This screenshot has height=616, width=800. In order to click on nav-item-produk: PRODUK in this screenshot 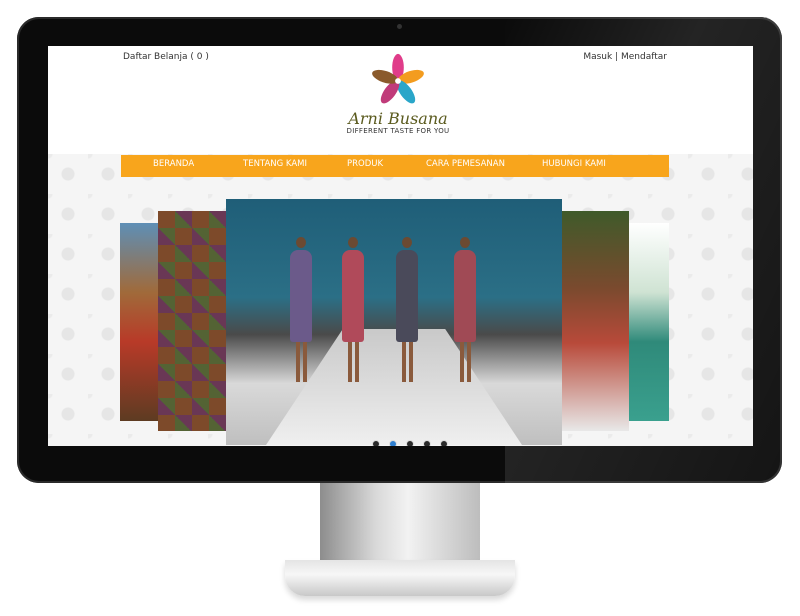, I will do `click(365, 164)`.